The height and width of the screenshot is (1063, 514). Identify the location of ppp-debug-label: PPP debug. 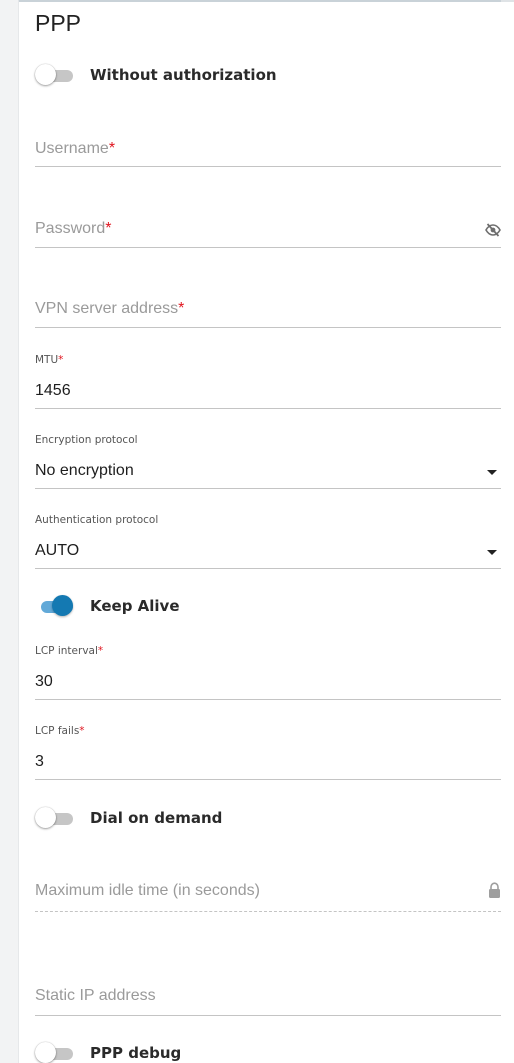
(136, 1053).